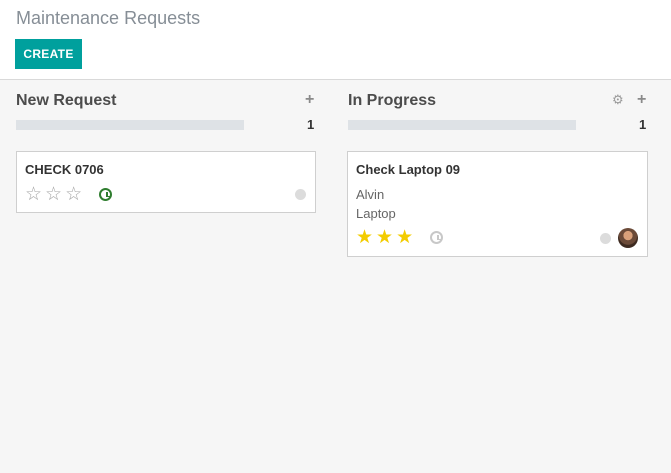  I want to click on card-assignee: Alvin, so click(370, 194).